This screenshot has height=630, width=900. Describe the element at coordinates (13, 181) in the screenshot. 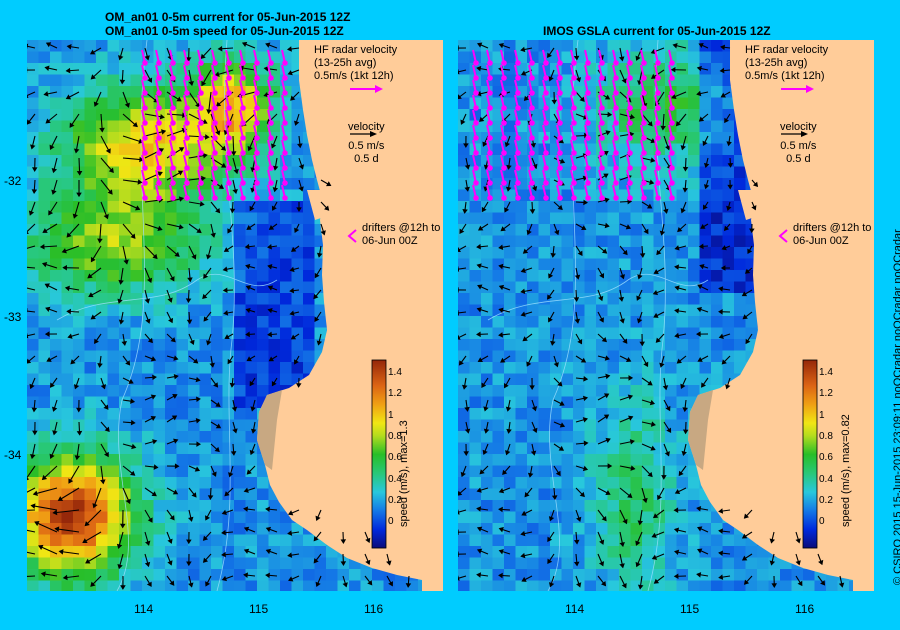

I see `y-tick-label: -32` at that location.